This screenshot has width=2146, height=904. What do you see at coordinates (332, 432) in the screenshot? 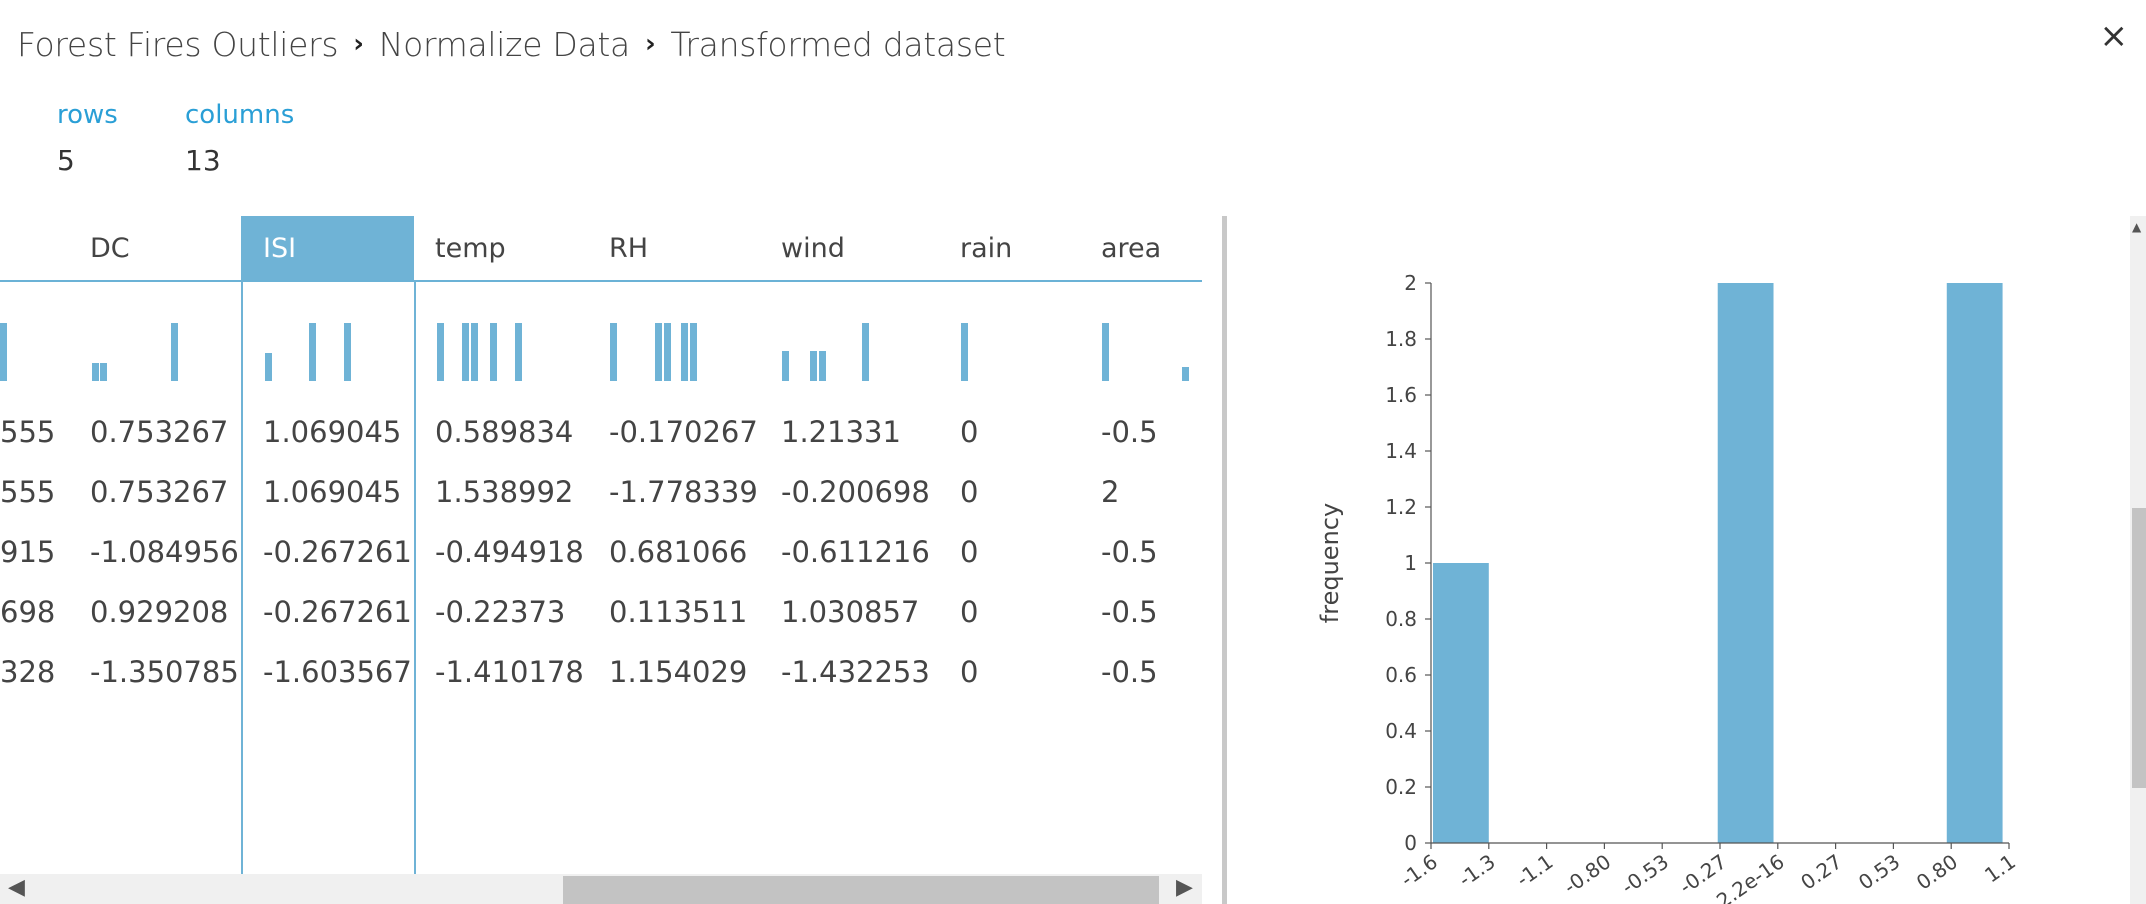
I see `table-cell: 1.069045` at bounding box center [332, 432].